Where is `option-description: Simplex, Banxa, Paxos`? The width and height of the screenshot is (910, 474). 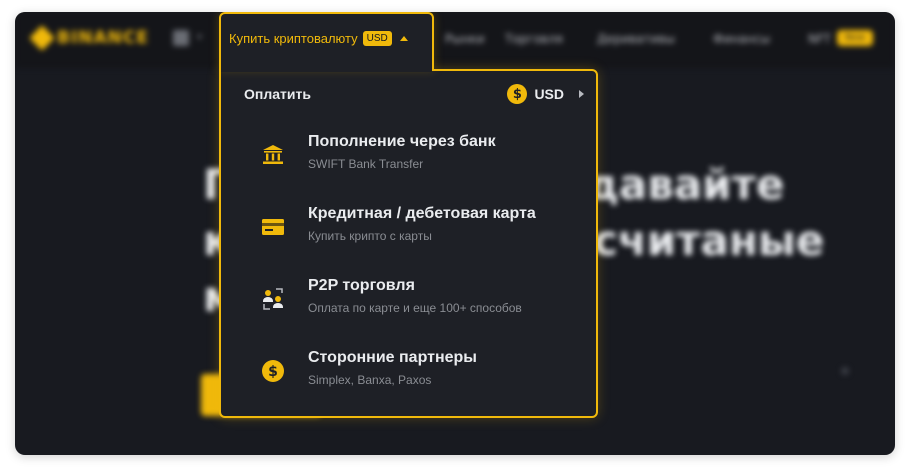
option-description: Simplex, Banxa, Paxos is located at coordinates (370, 380).